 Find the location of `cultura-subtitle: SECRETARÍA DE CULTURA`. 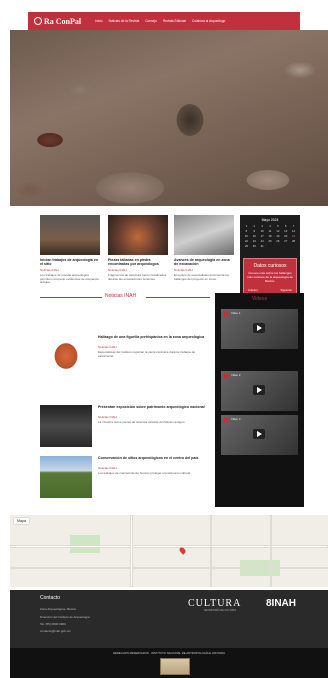

cultura-subtitle: SECRETARÍA DE CULTURA is located at coordinates (220, 610).